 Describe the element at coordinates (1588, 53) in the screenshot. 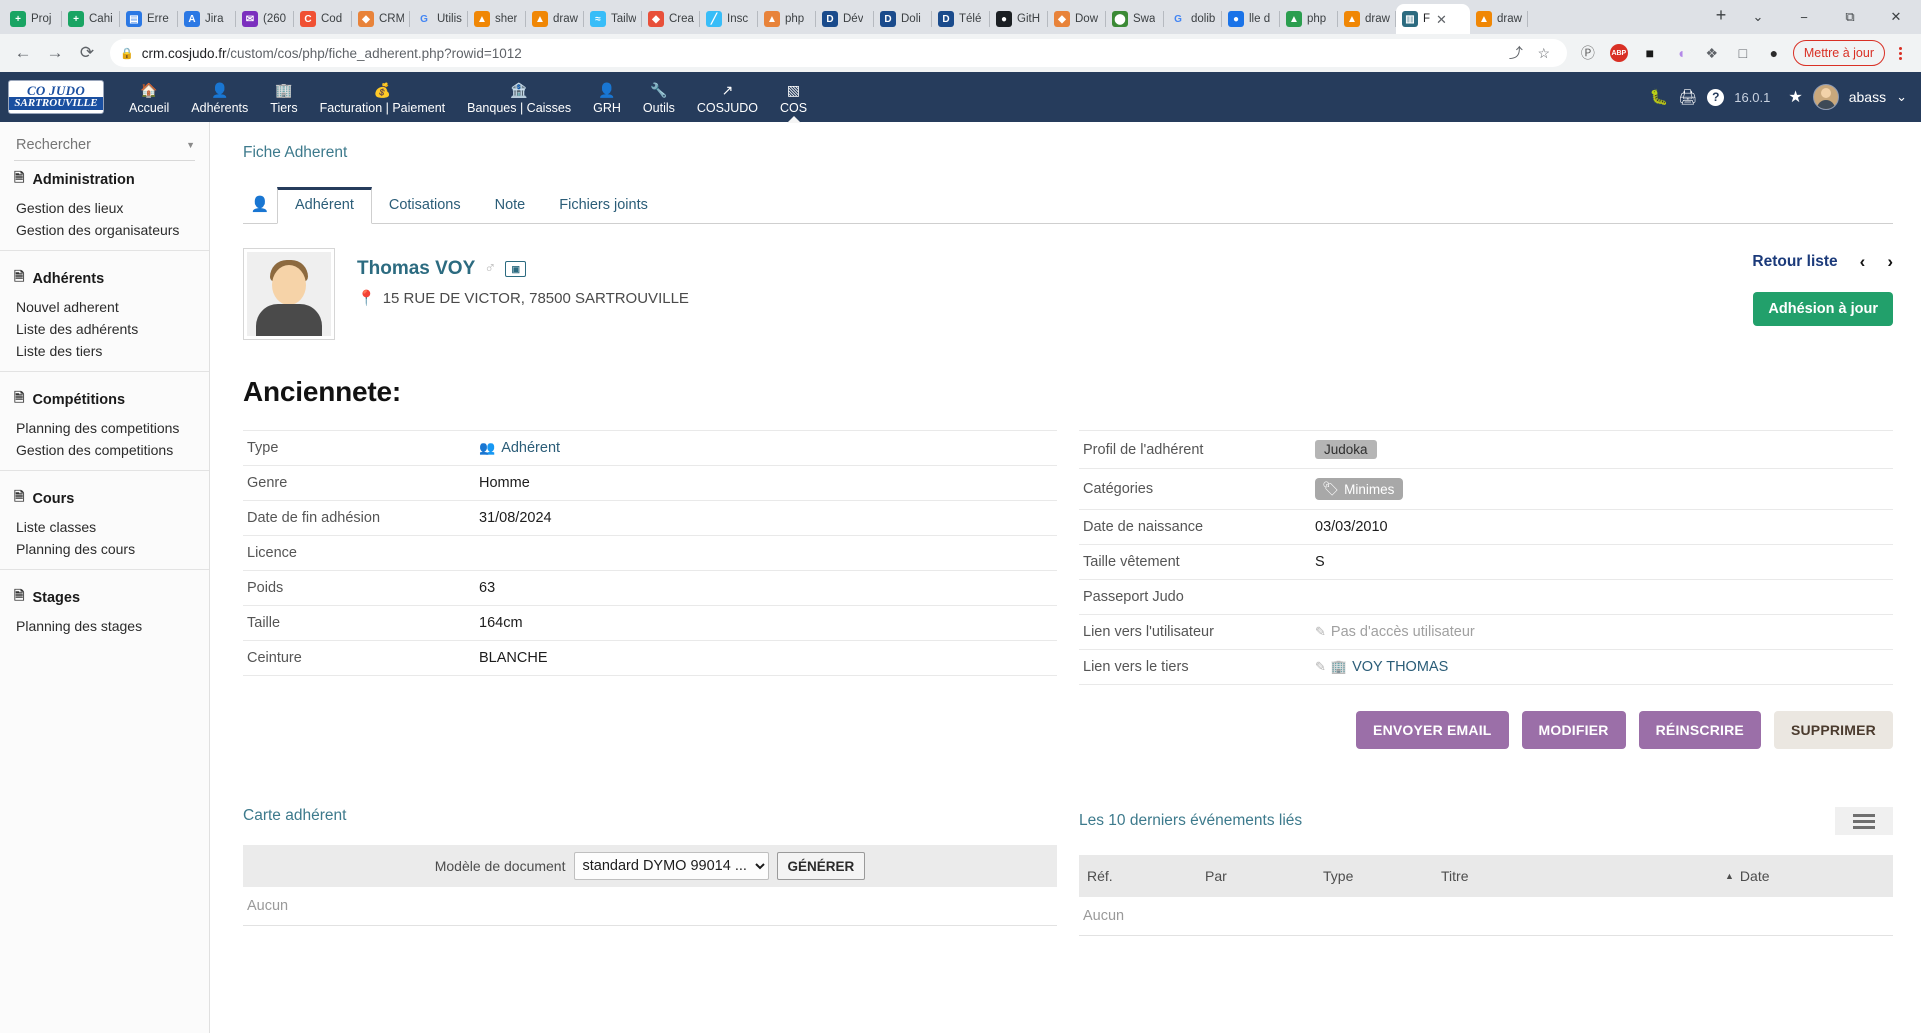

I see `pocket-icon: Ⓟ` at that location.